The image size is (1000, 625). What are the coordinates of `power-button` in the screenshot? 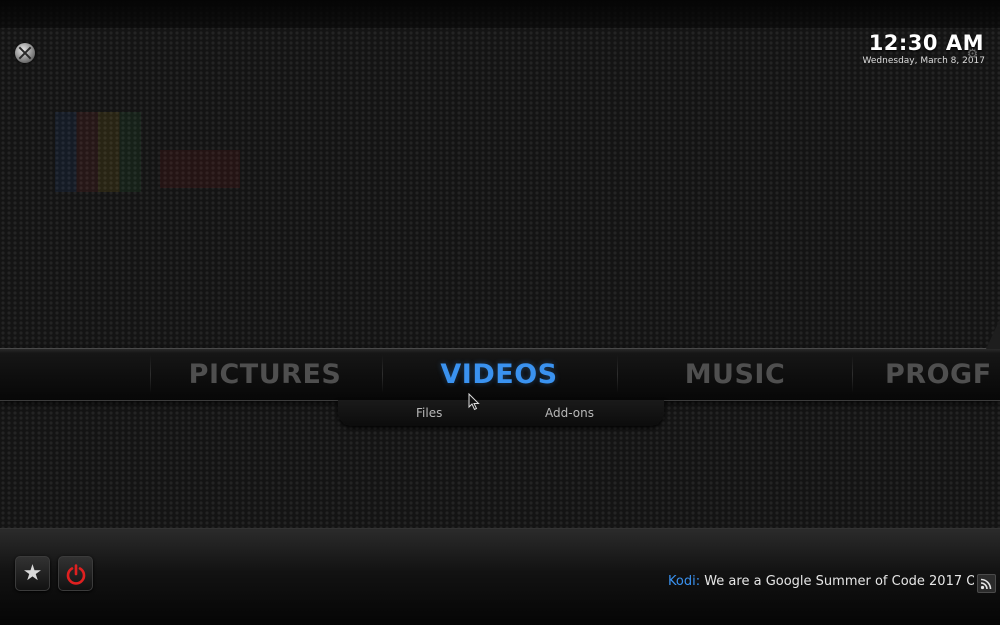 It's located at (75, 573).